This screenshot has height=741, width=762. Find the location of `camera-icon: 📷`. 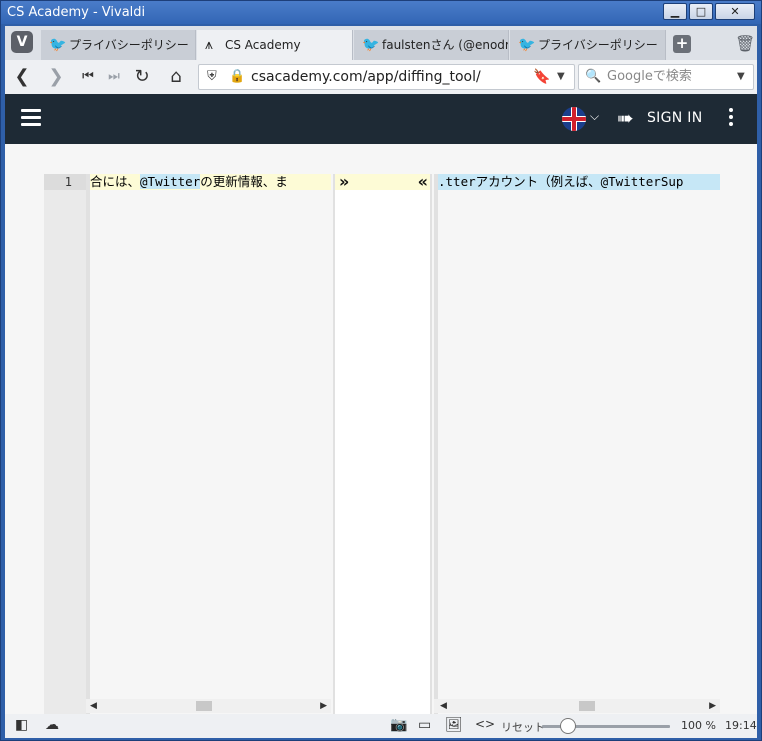

camera-icon: 📷 is located at coordinates (398, 725).